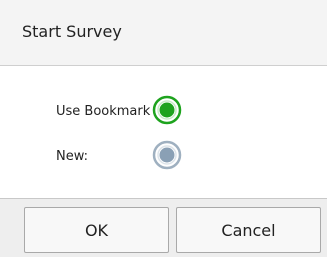 Image resolution: width=327 pixels, height=257 pixels. Describe the element at coordinates (72, 156) in the screenshot. I see `option-label-new: New:` at that location.